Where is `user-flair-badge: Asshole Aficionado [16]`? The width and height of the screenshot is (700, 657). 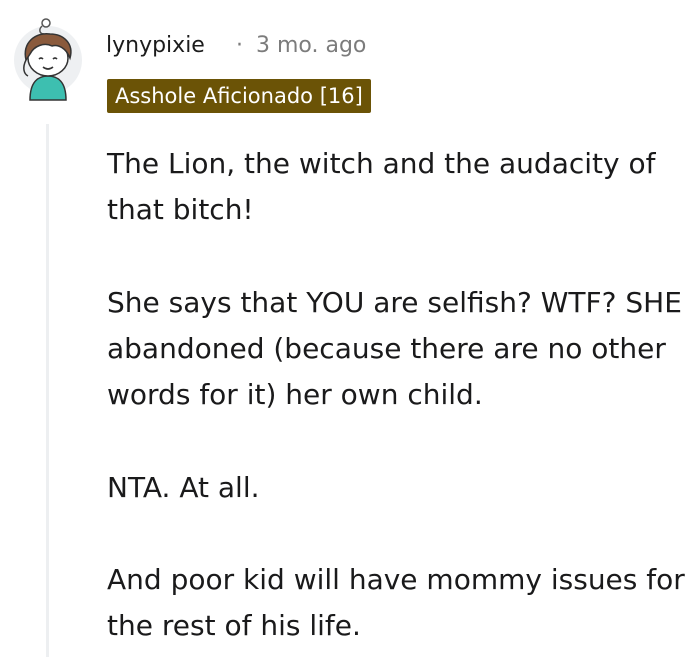
user-flair-badge: Asshole Aficionado [16] is located at coordinates (239, 96).